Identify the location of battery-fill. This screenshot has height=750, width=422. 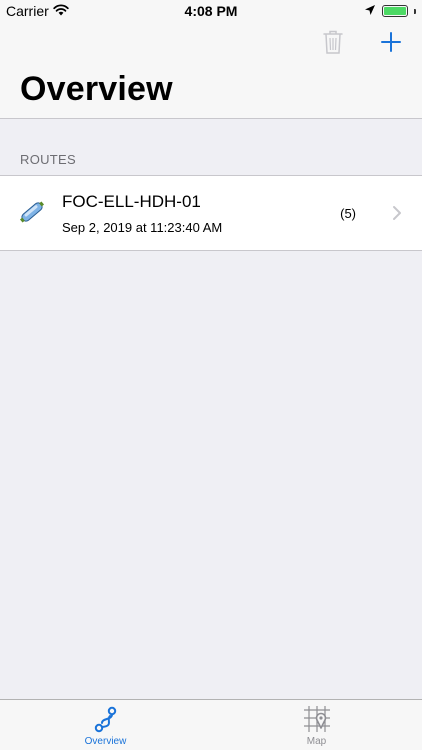
(395, 11).